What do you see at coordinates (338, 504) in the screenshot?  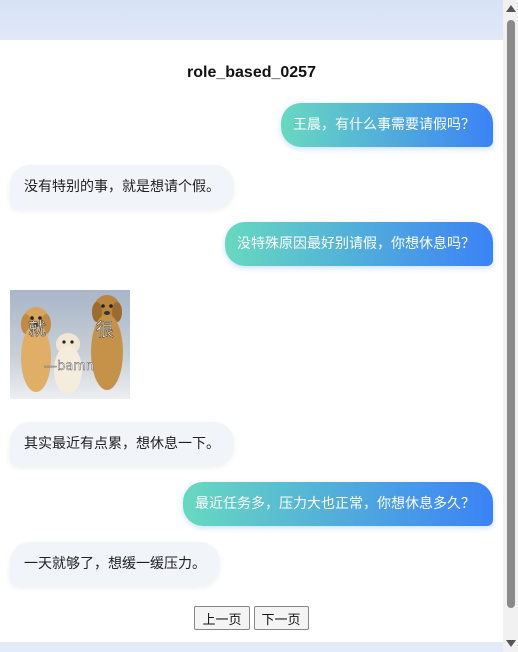 I see `user-message: 最近任务多，压力大也正常，你想休息多久？` at bounding box center [338, 504].